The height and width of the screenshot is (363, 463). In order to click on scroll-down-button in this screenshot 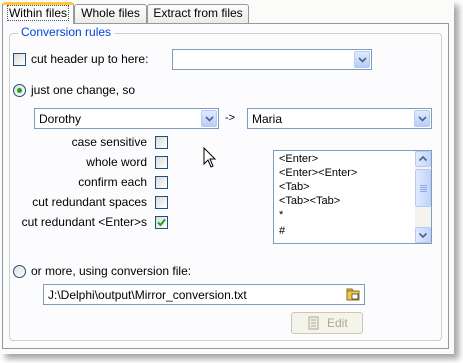, I will do `click(423, 235)`.